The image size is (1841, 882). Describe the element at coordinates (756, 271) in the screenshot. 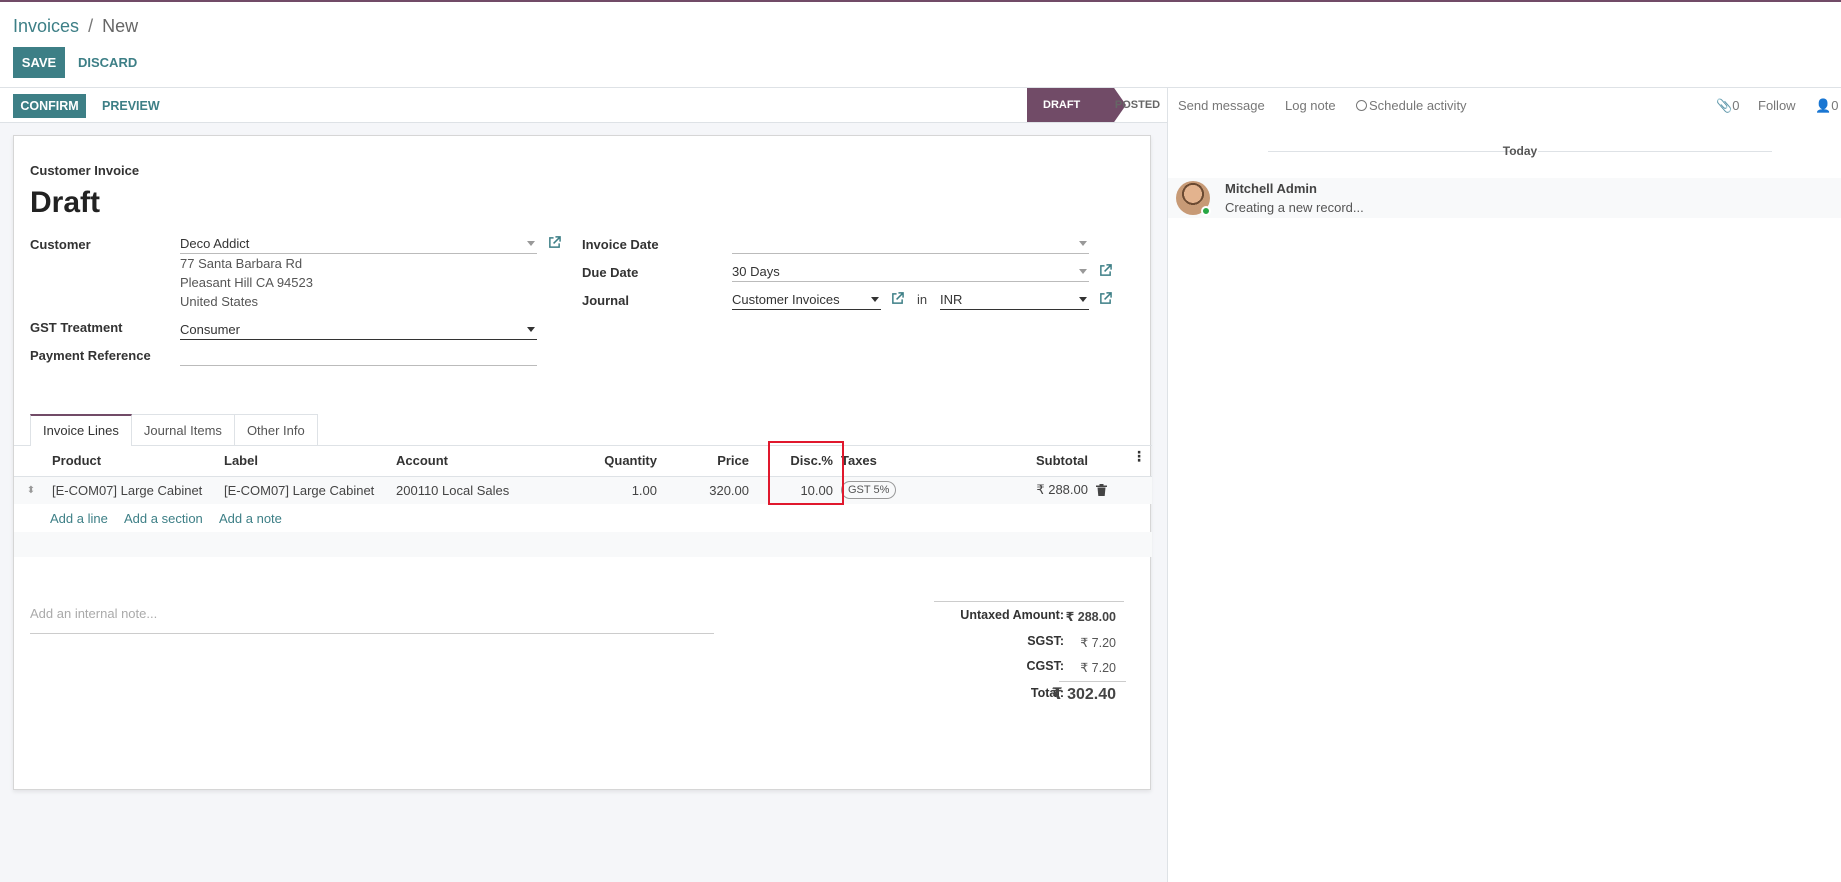

I see `due-date-value: 30 Days` at that location.